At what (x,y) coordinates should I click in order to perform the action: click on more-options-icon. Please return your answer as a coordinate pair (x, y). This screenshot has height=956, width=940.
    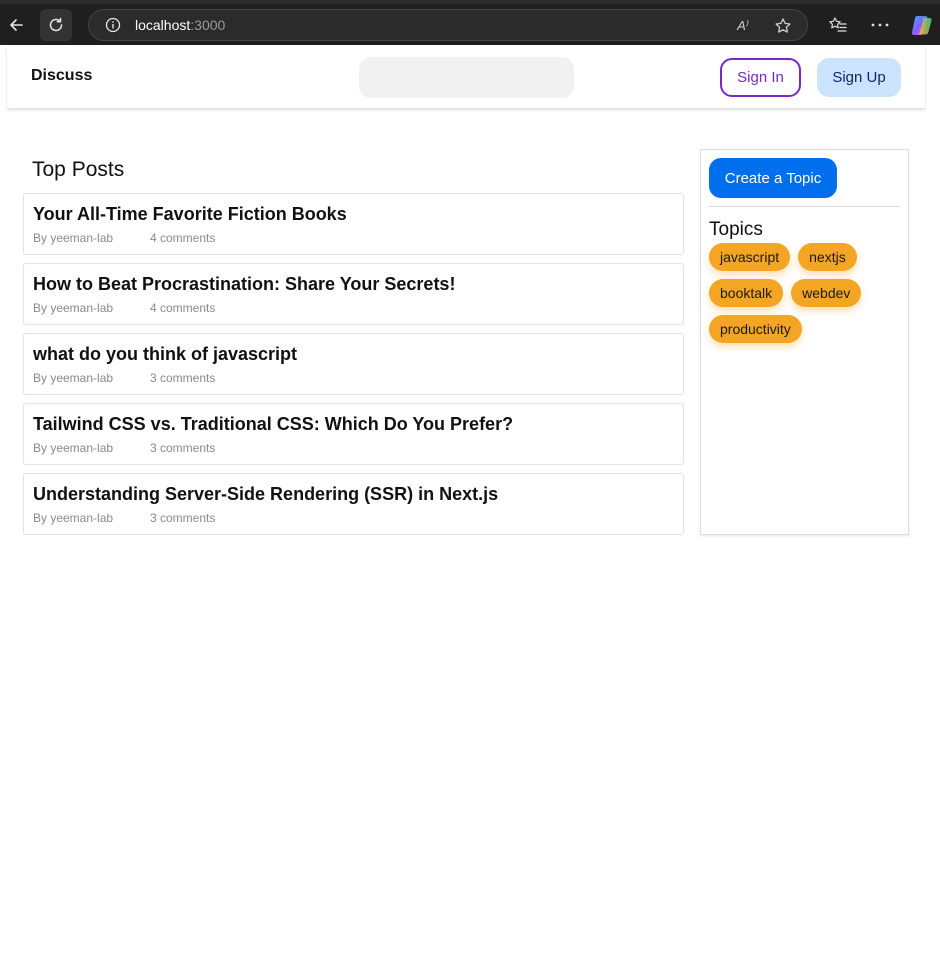
    Looking at the image, I should click on (880, 25).